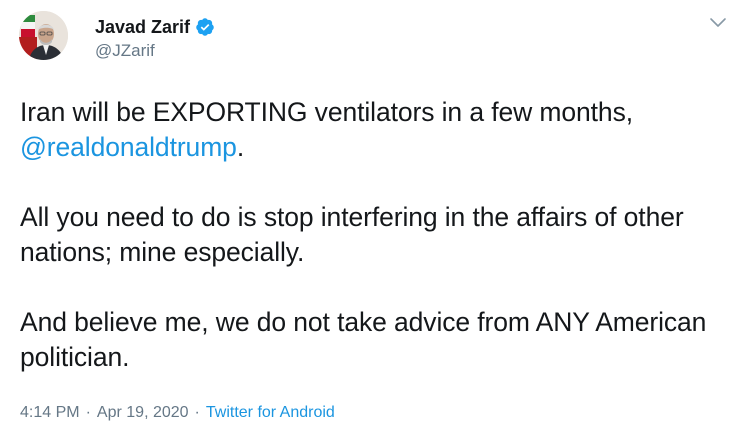 The width and height of the screenshot is (746, 443). What do you see at coordinates (155, 51) in the screenshot?
I see `user-handle: @JZarif` at bounding box center [155, 51].